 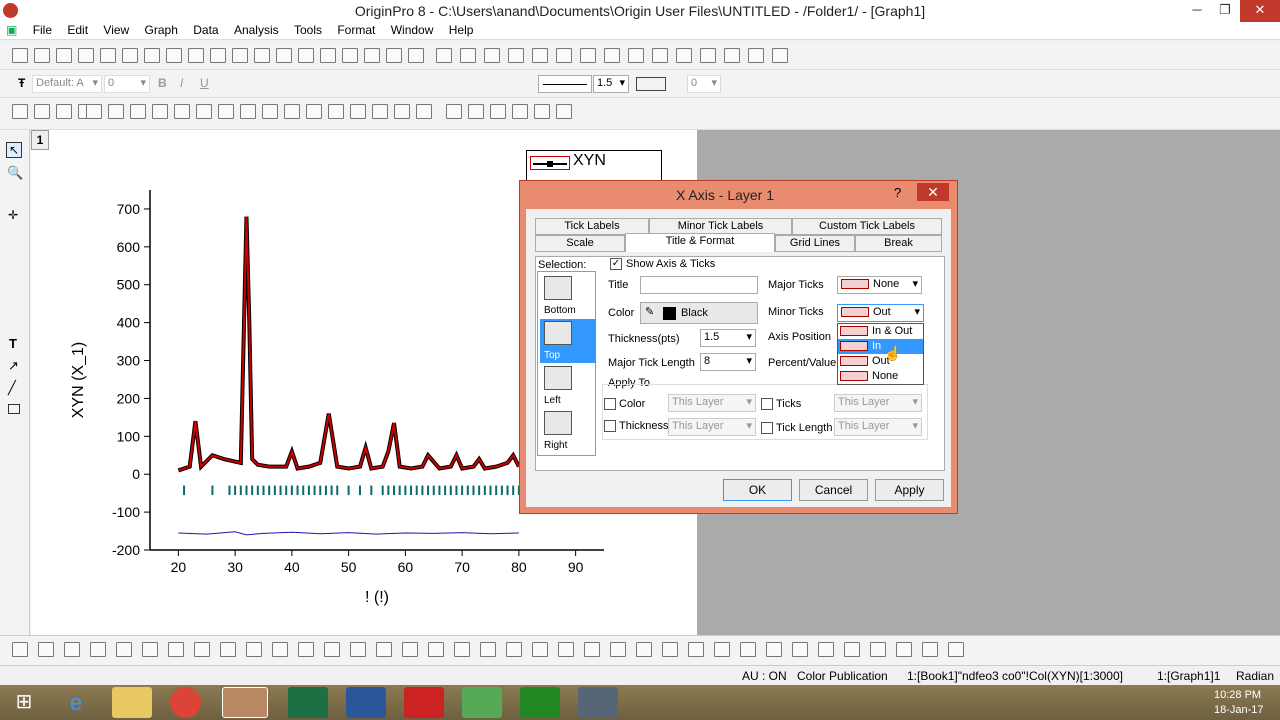 What do you see at coordinates (1197, 11) in the screenshot?
I see `minimize-icon: ─` at bounding box center [1197, 11].